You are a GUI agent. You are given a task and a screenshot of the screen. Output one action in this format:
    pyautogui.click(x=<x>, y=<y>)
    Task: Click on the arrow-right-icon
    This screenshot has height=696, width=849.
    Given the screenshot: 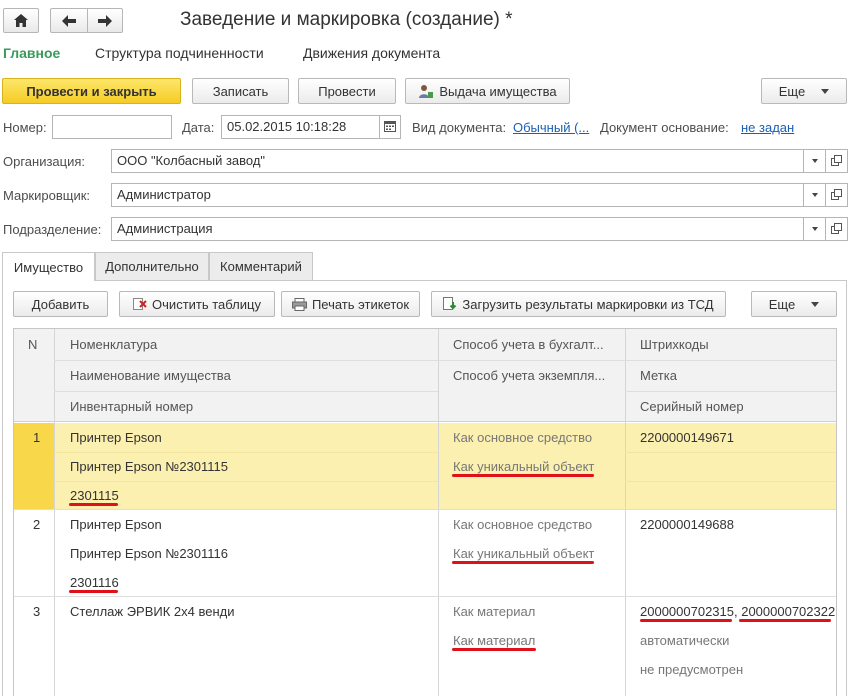 What is the action you would take?
    pyautogui.click(x=105, y=20)
    